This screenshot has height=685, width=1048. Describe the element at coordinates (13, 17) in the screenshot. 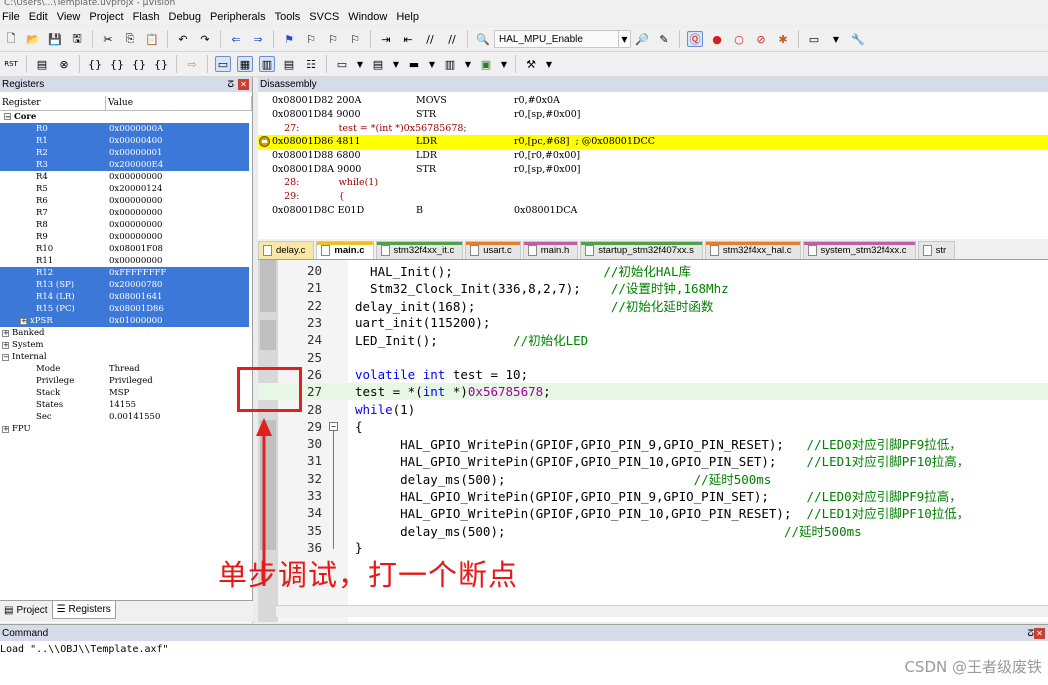

I see `menu-file: File` at that location.